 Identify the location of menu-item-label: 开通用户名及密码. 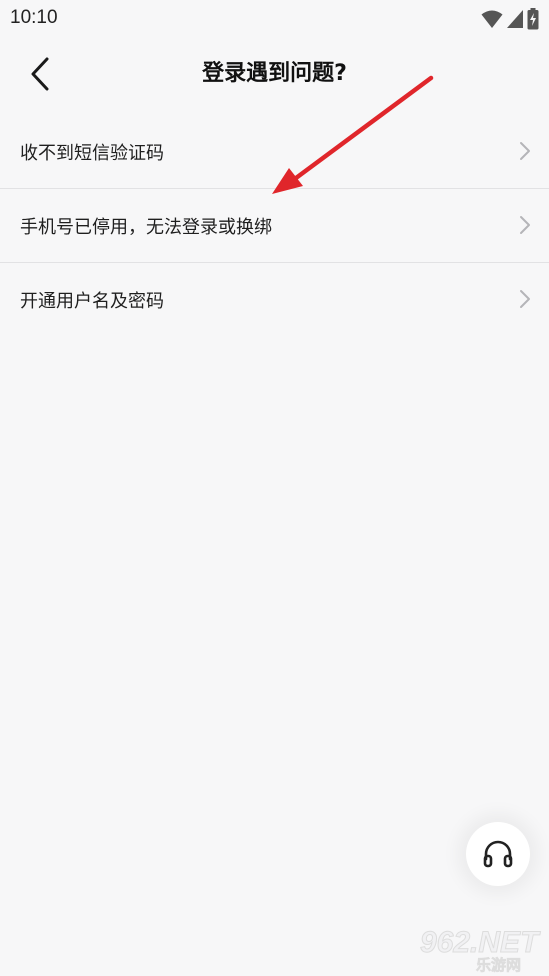
(92, 301).